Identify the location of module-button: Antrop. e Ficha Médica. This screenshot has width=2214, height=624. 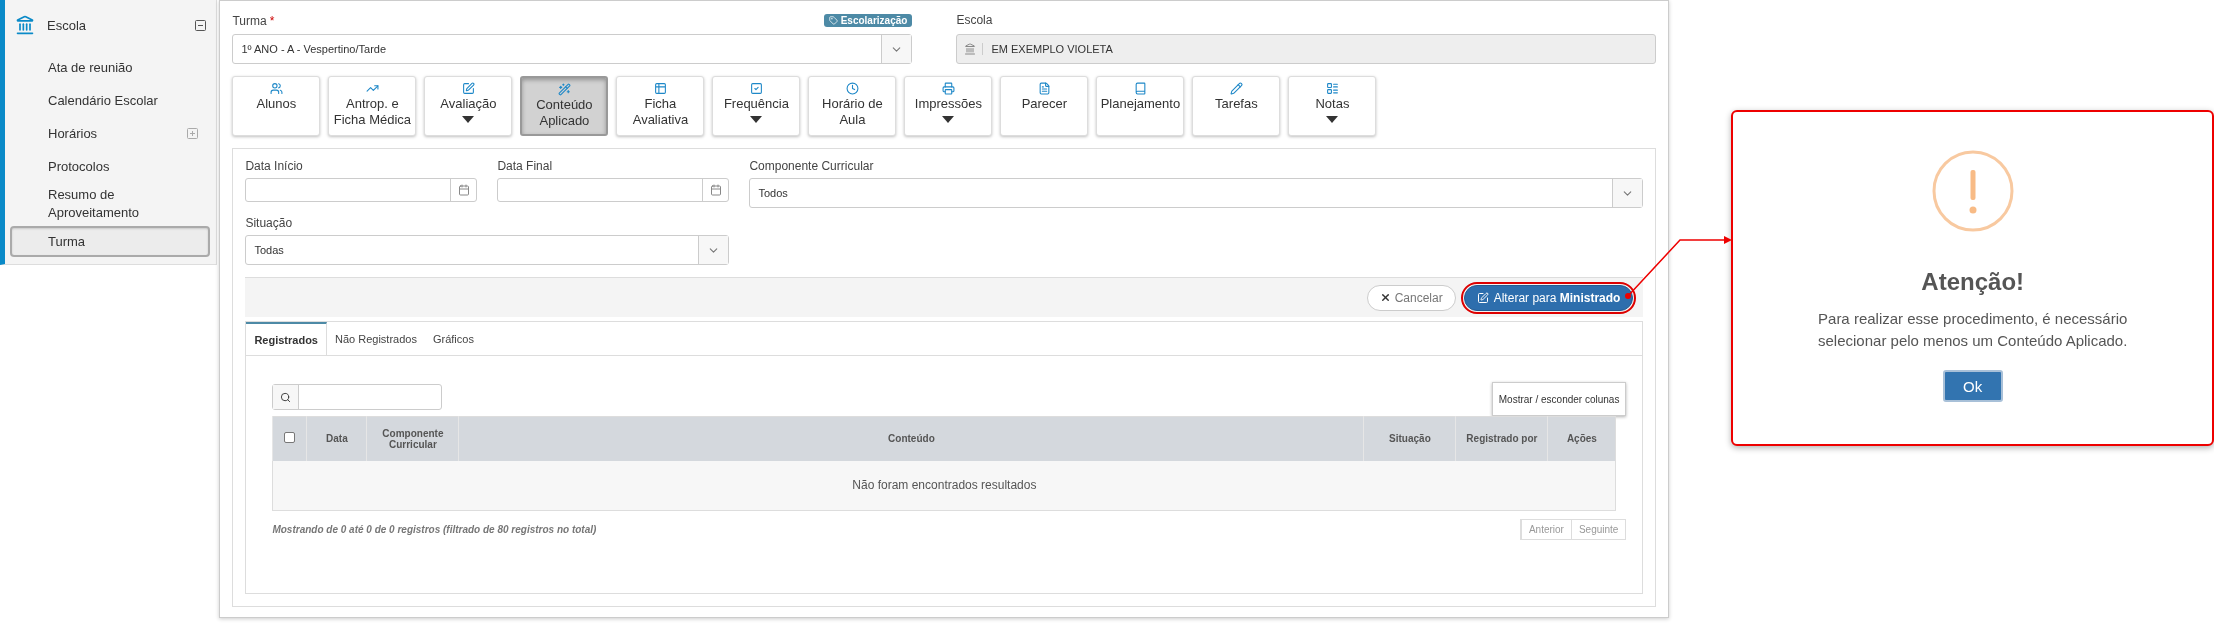
(372, 106).